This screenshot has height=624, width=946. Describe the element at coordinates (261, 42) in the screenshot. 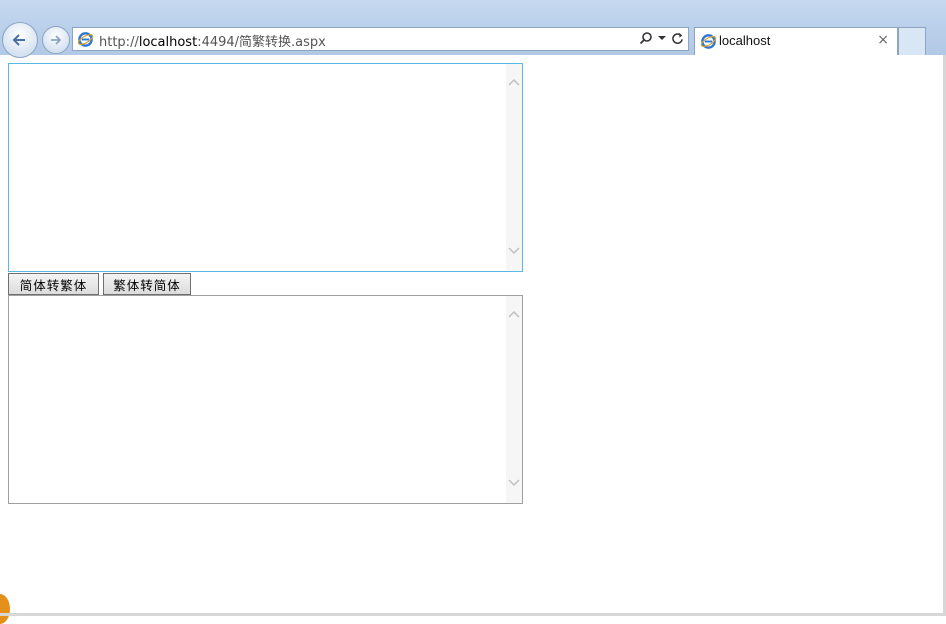

I see `url-path: :4494/简繁转换.aspx` at that location.